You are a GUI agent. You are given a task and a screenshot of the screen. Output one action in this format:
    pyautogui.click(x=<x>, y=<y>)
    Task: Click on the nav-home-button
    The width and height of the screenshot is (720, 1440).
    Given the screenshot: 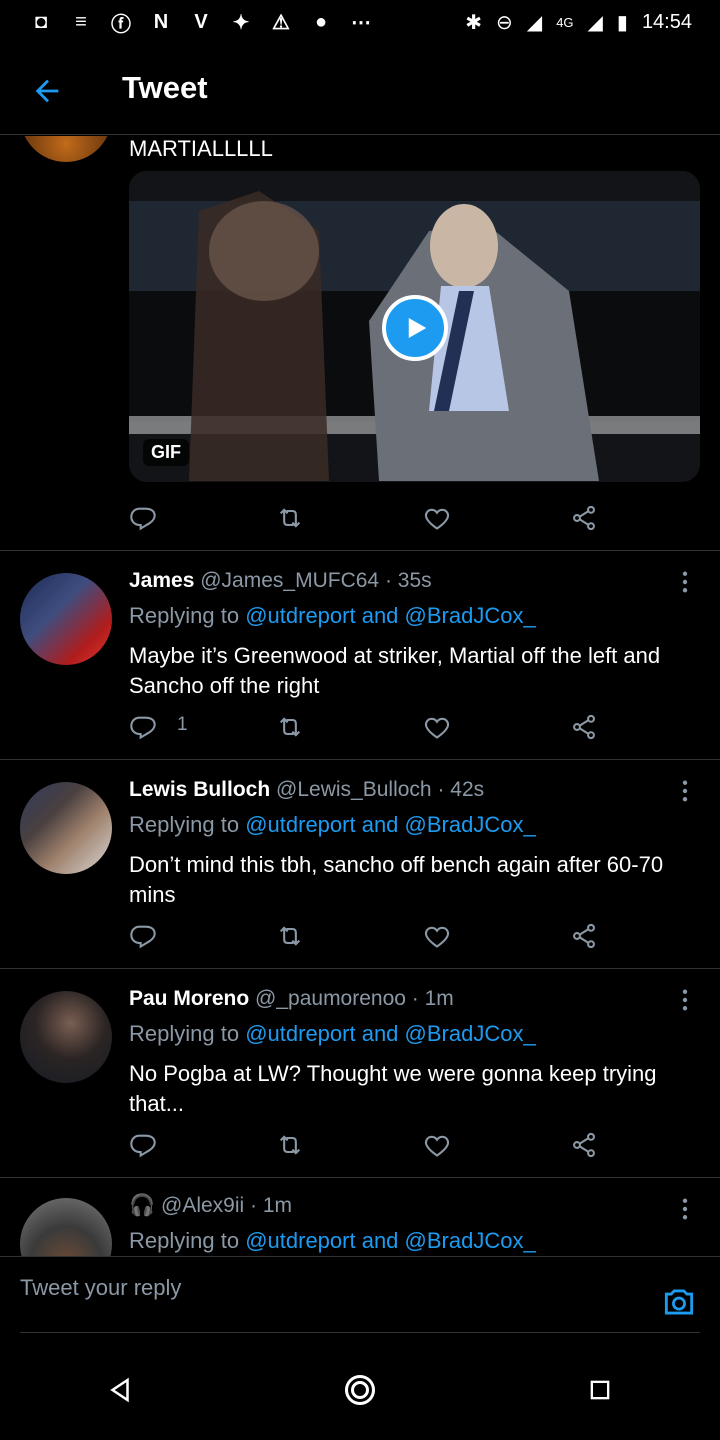 What is the action you would take?
    pyautogui.click(x=360, y=1390)
    